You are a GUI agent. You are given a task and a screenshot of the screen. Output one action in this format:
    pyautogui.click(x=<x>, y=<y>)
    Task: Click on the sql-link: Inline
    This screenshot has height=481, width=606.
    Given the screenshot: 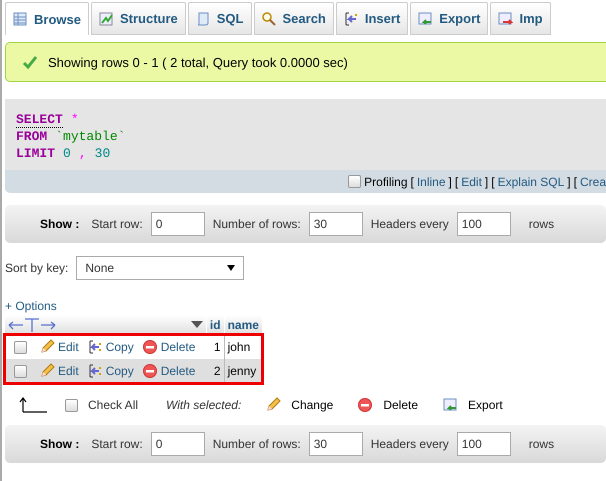 What is the action you would take?
    pyautogui.click(x=431, y=181)
    